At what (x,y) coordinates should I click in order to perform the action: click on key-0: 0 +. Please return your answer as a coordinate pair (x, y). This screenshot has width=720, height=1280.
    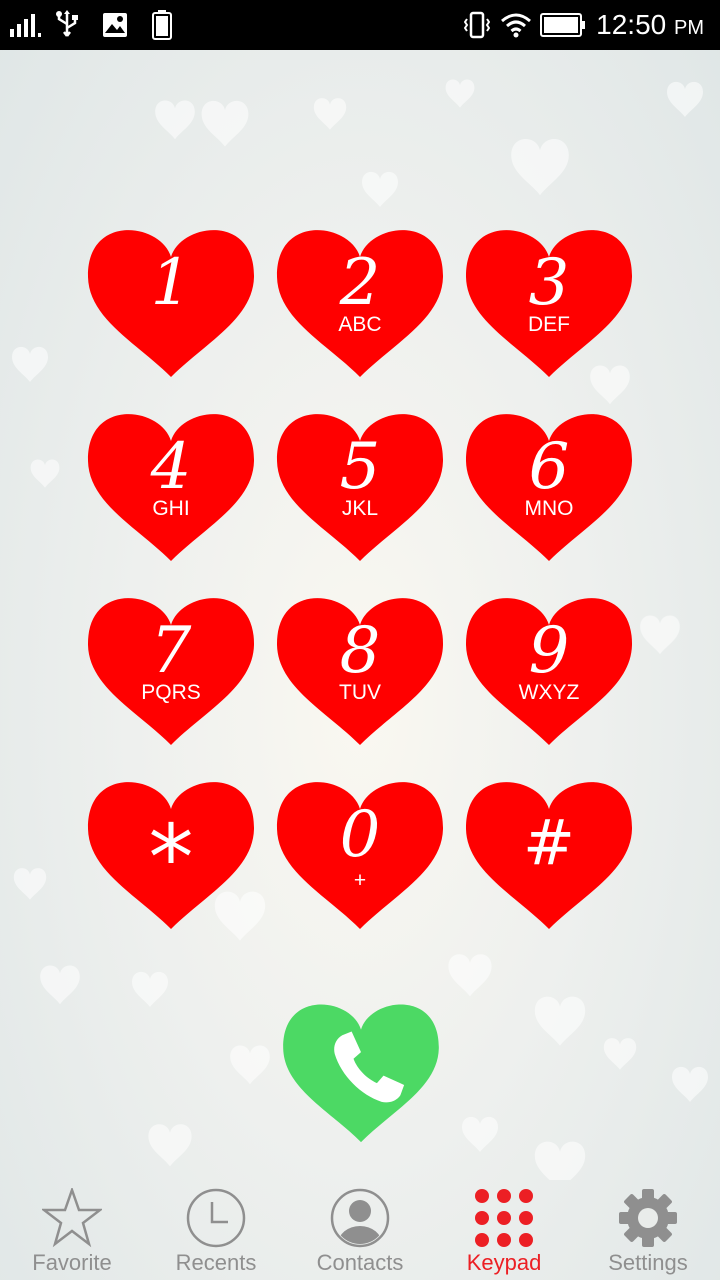
    Looking at the image, I should click on (360, 851).